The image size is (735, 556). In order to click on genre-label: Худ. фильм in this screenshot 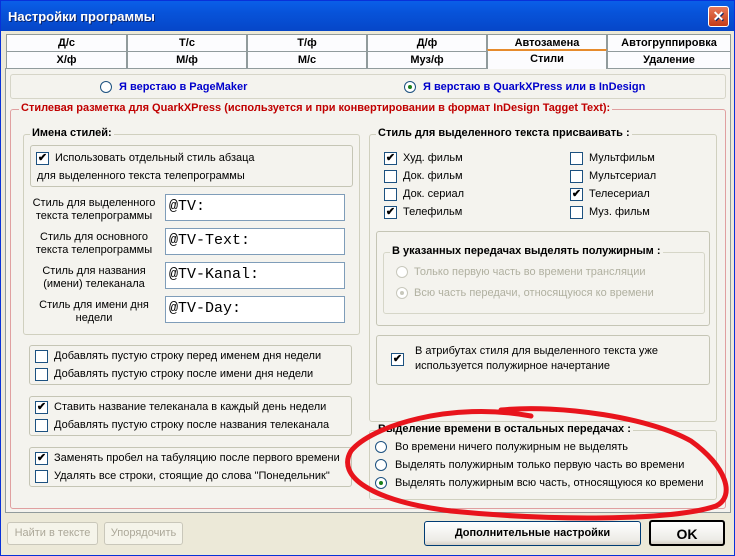, I will do `click(433, 158)`.